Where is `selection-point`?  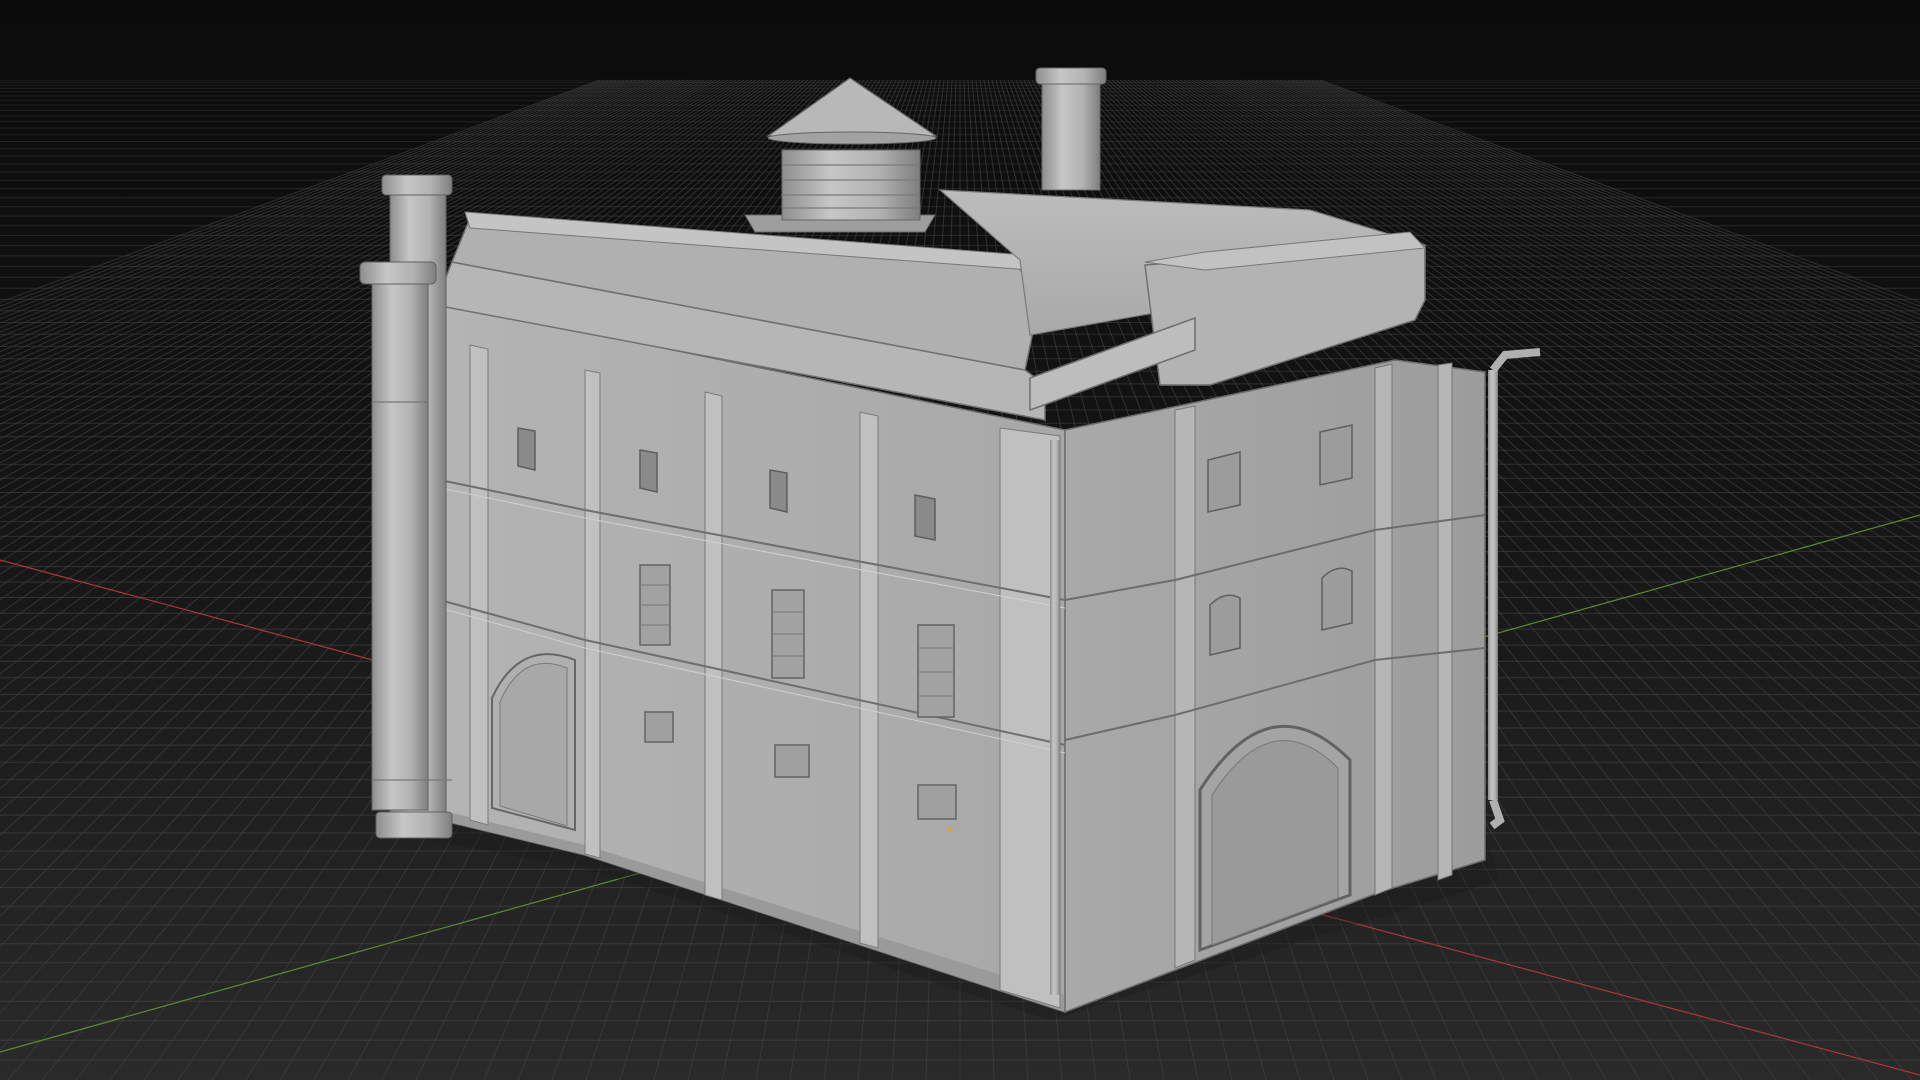
selection-point is located at coordinates (950, 829).